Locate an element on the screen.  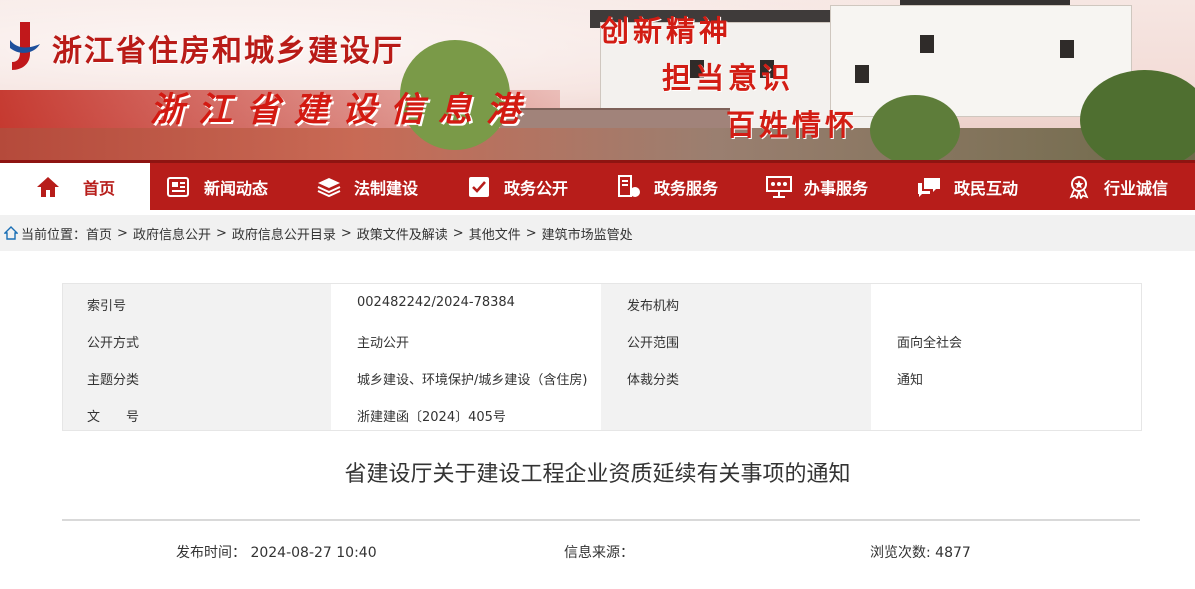
info-value-topic: 城乡建设、环境保护/城乡建设（含住房) is located at coordinates (472, 380).